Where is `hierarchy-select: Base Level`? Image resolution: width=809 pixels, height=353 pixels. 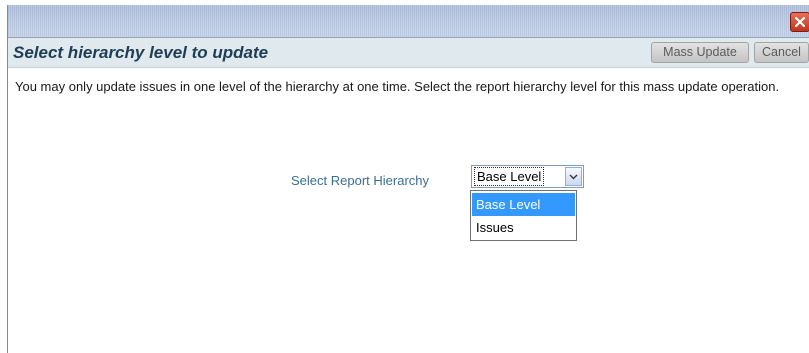
hierarchy-select: Base Level is located at coordinates (527, 176).